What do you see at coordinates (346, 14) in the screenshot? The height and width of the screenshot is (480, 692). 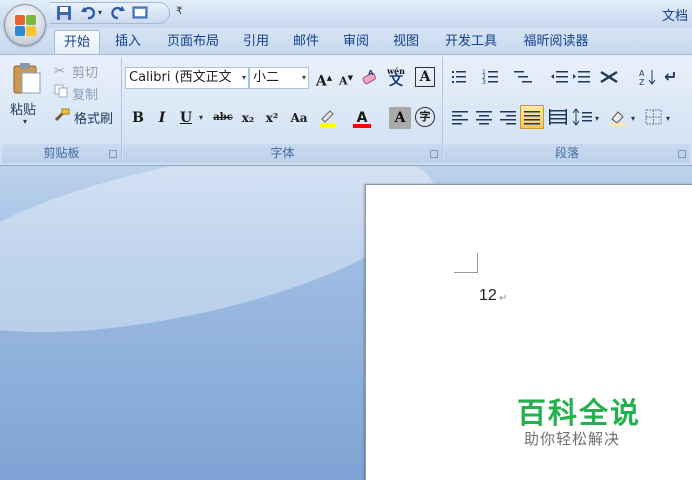 I see `title-bar: ▾ ₹ 文档` at bounding box center [346, 14].